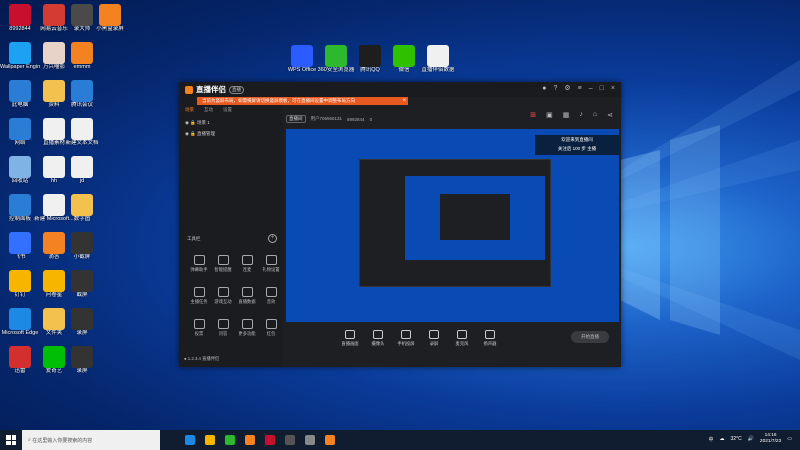  Describe the element at coordinates (356, 119) in the screenshot. I see `user-id: 8992844` at that location.